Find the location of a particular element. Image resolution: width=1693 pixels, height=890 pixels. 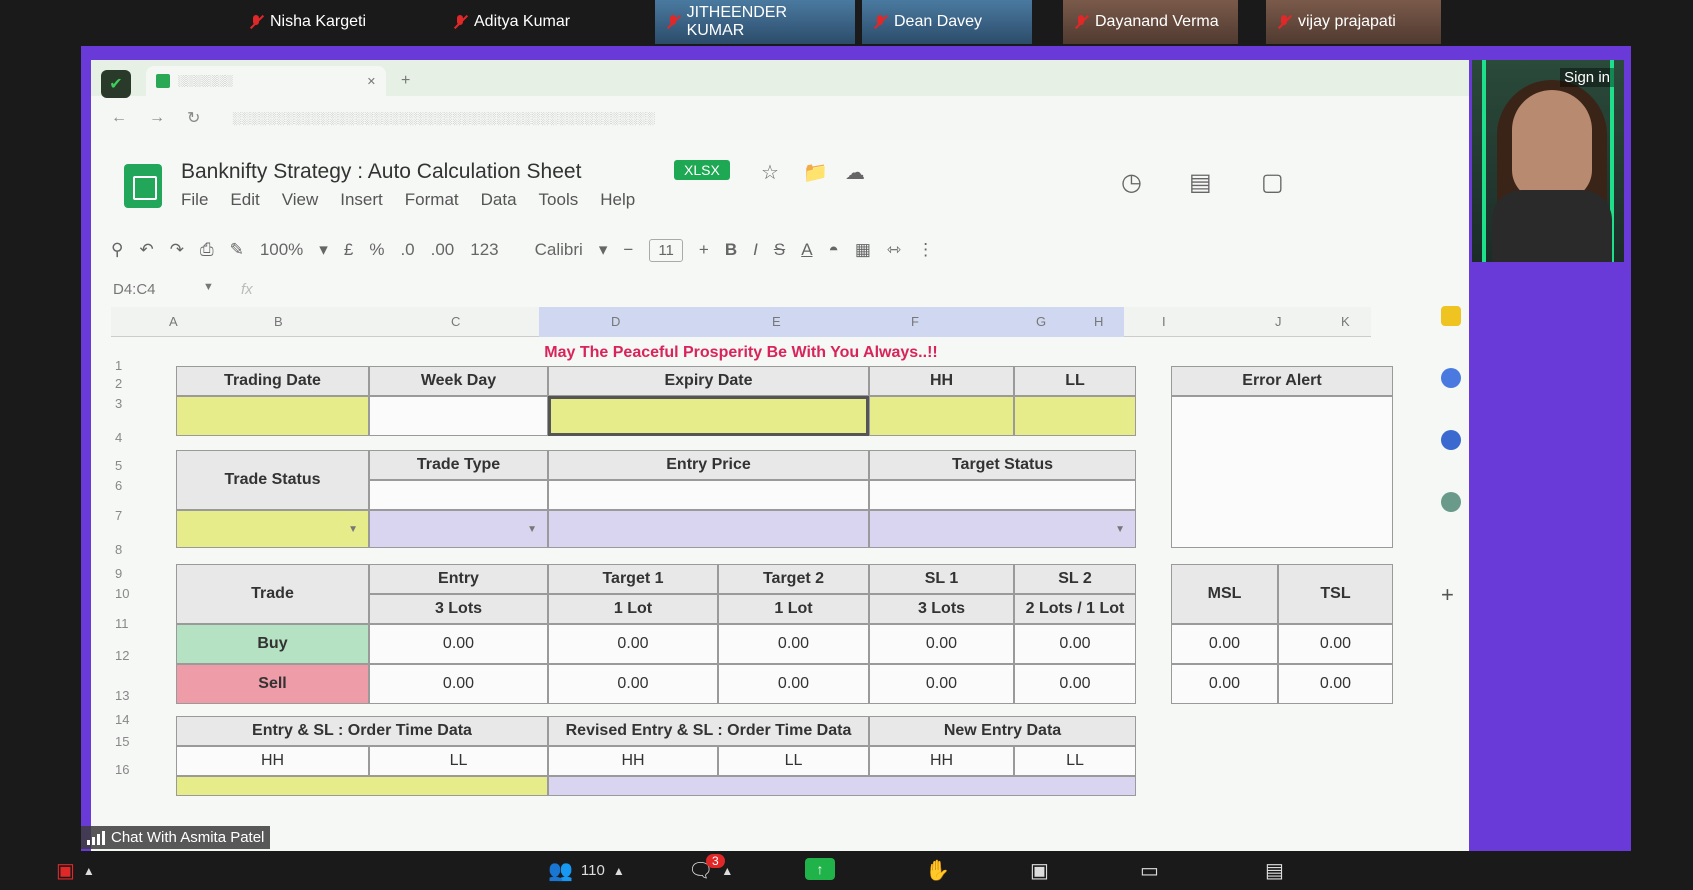

back-icon: ← is located at coordinates (119, 118).